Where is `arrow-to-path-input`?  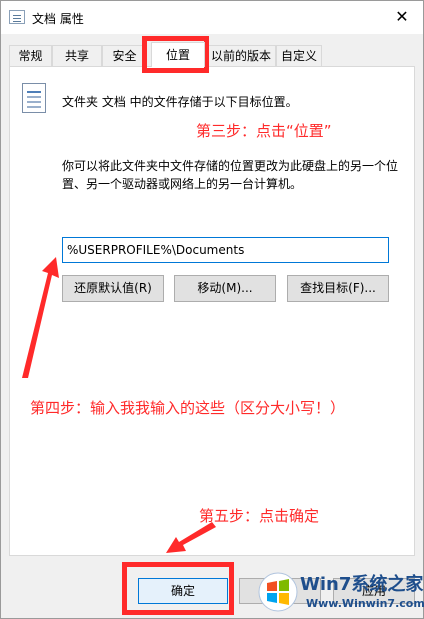 arrow-to-path-input is located at coordinates (40, 317).